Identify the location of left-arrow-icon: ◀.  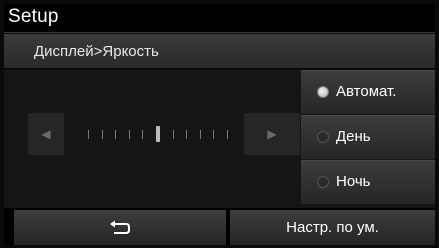
(46, 134).